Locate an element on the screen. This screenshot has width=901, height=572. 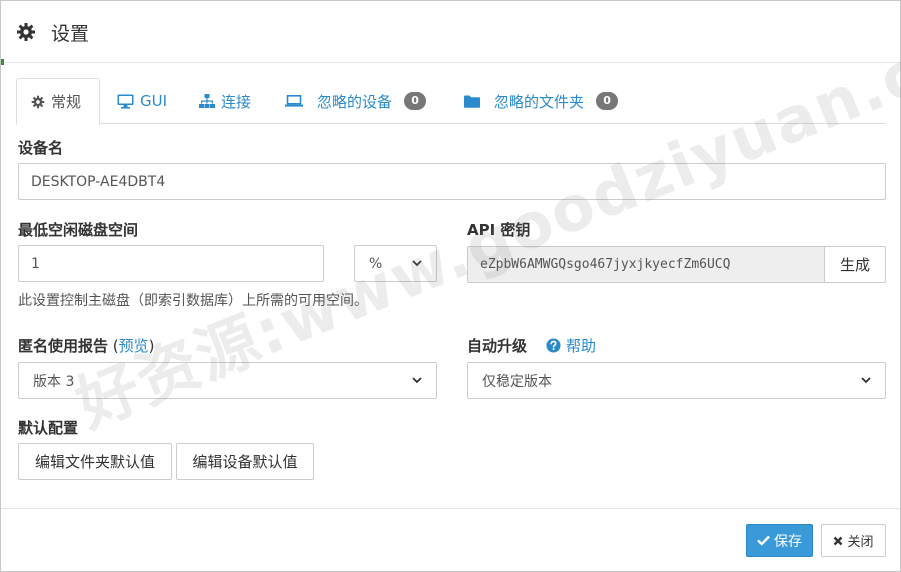
help-link: 帮助 is located at coordinates (571, 345).